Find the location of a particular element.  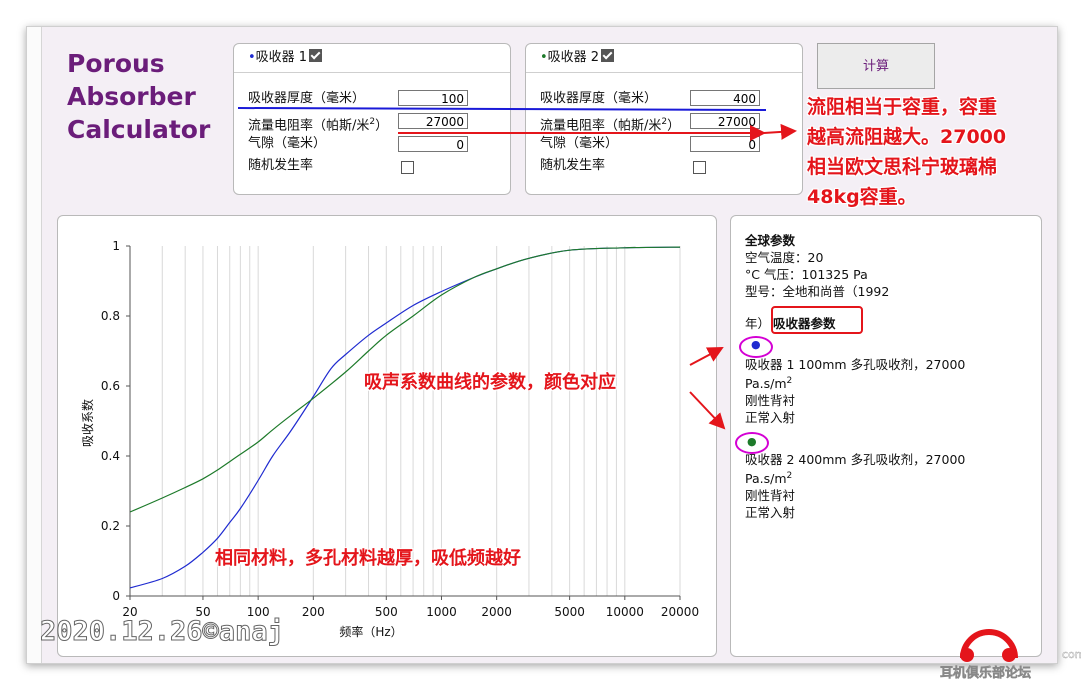

absorber-2-info-line: 吸收器 2 400mm 多孔吸收剂，27000 is located at coordinates (855, 459).